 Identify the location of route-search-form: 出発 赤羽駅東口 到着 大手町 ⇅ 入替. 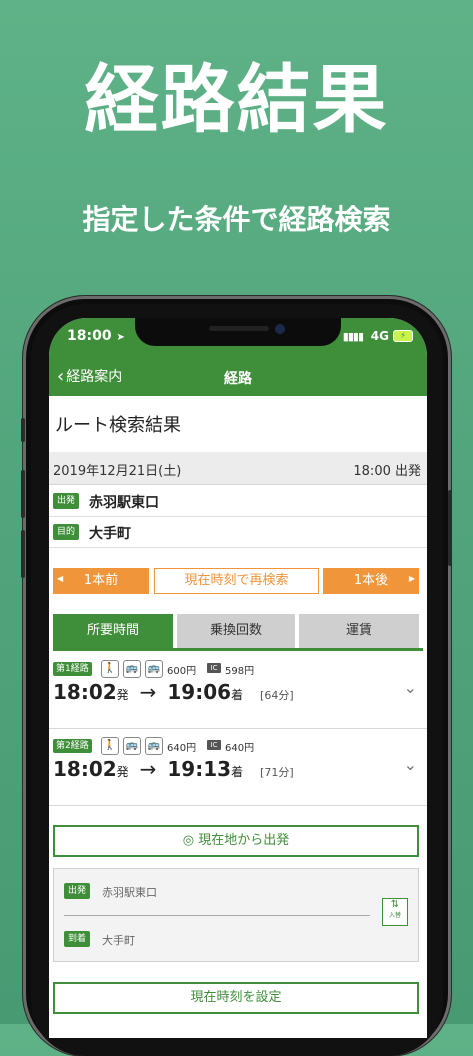
(236, 915).